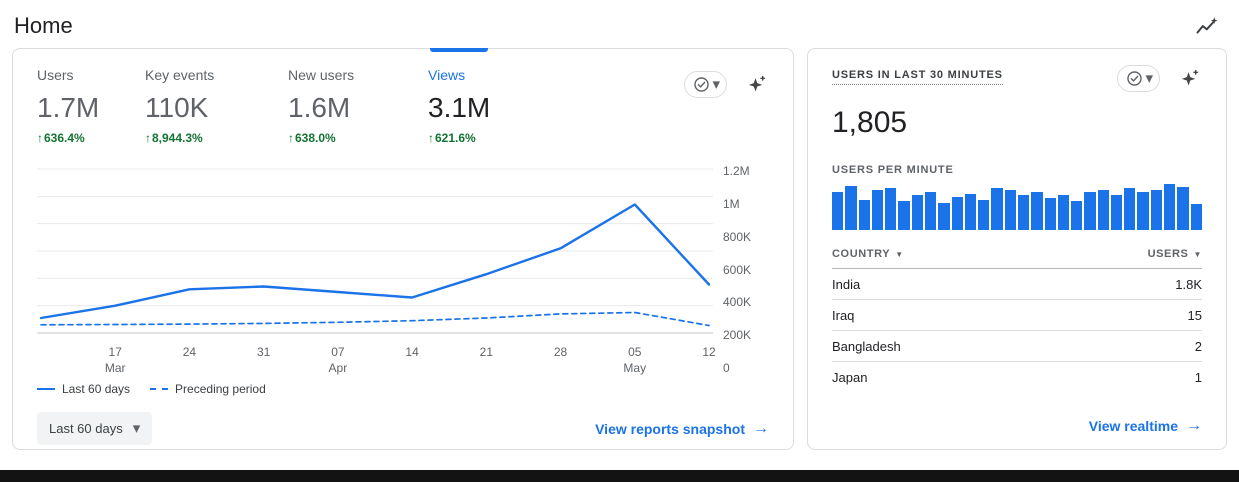 The height and width of the screenshot is (482, 1239). Describe the element at coordinates (619, 24) in the screenshot. I see `app-header: Home` at that location.